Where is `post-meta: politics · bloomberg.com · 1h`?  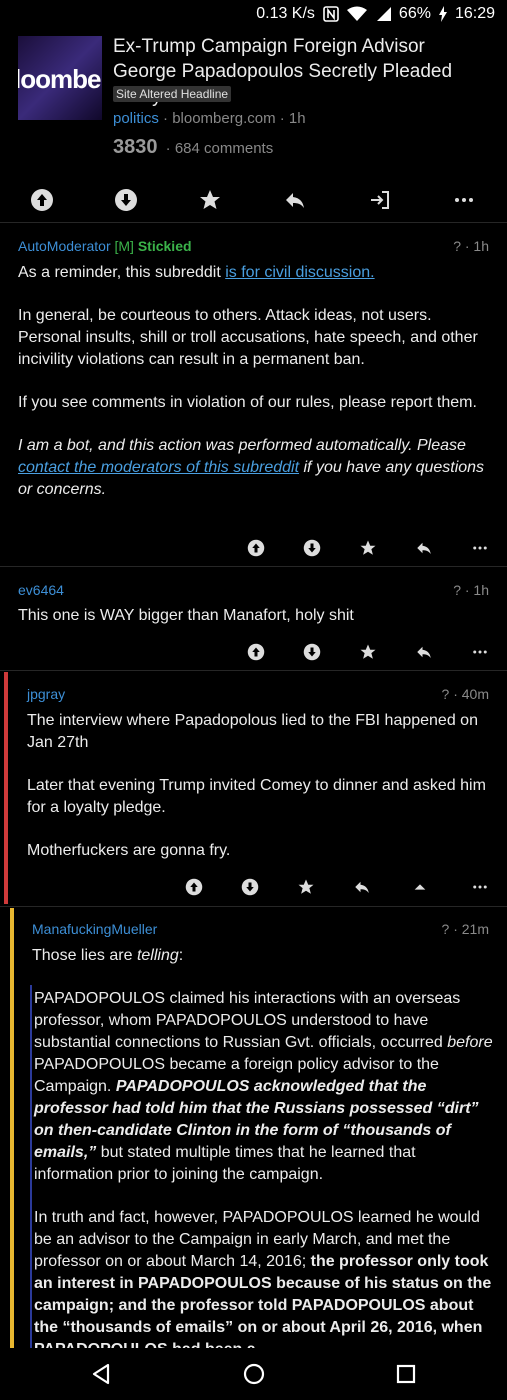
post-meta: politics · bloomberg.com · 1h is located at coordinates (209, 118).